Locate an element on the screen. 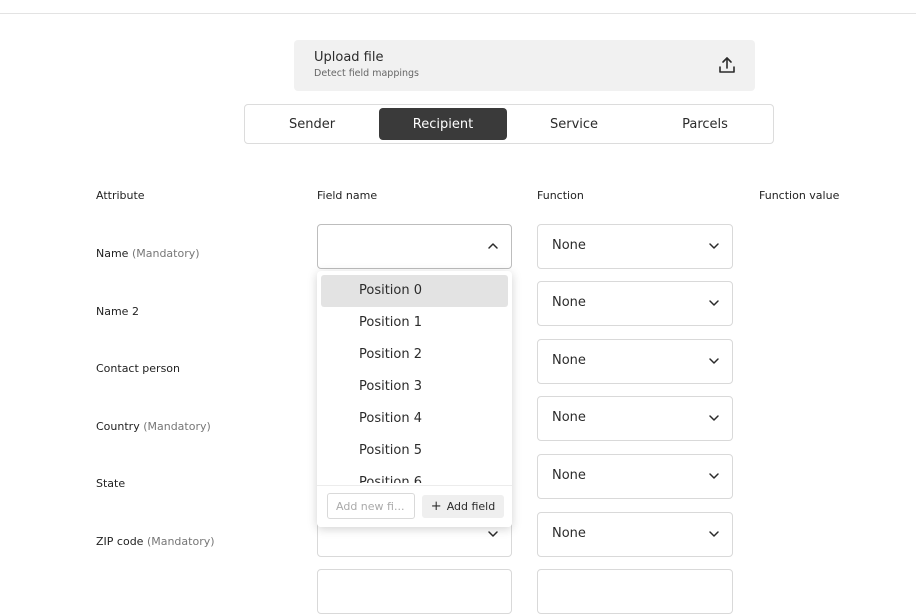 This screenshot has height=614, width=916. attribute-label-name: Name (Mandatory) is located at coordinates (148, 253).